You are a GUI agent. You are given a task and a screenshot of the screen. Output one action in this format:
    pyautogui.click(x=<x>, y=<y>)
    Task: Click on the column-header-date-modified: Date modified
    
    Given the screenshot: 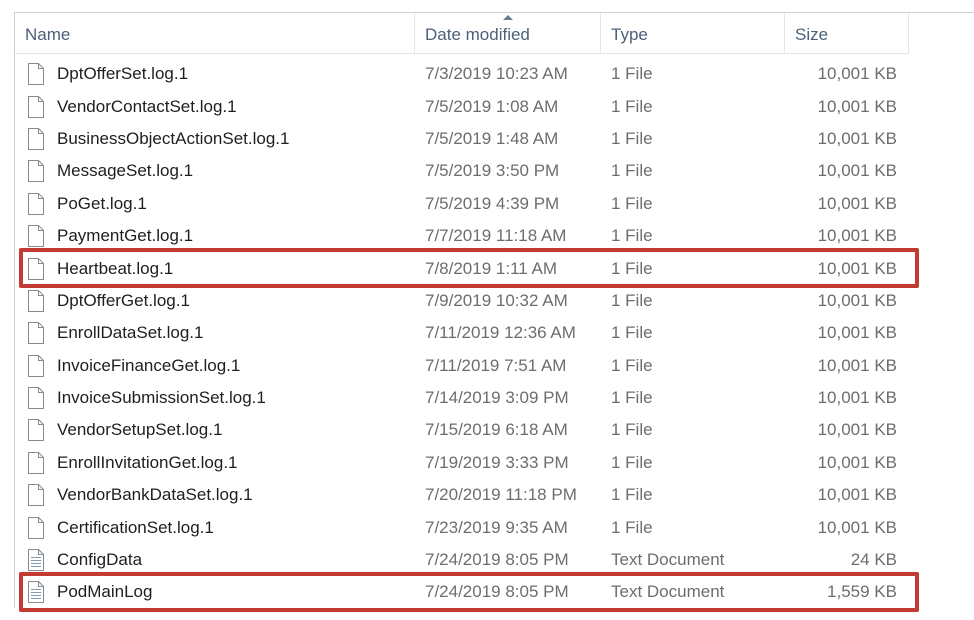 What is the action you would take?
    pyautogui.click(x=508, y=33)
    